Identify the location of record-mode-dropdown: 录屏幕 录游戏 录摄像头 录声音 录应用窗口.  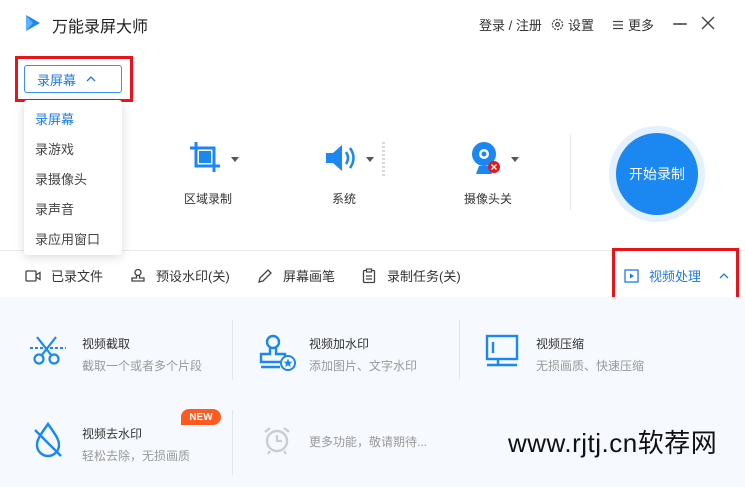
(73, 177).